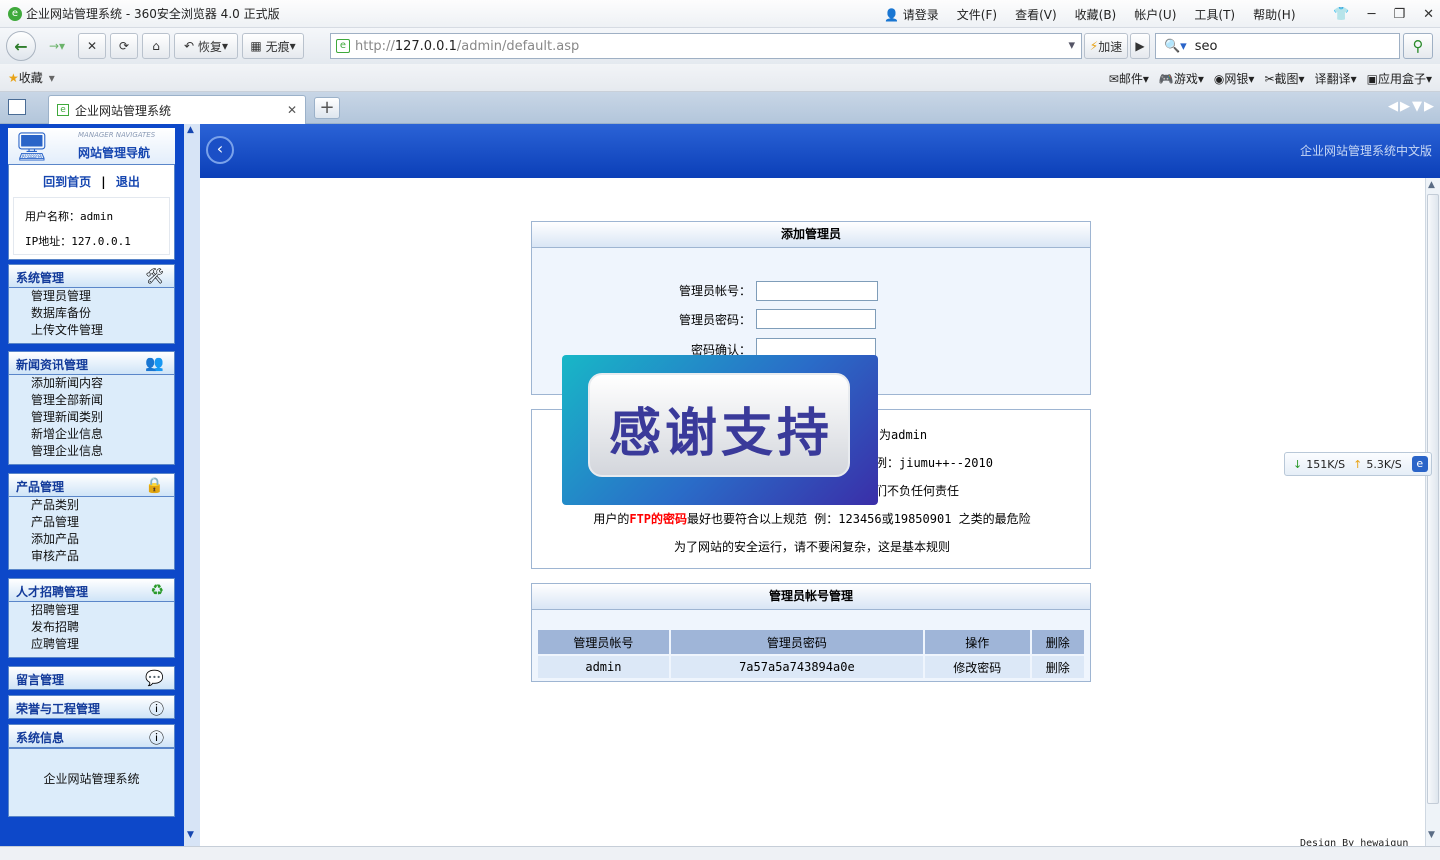 This screenshot has width=1440, height=860. What do you see at coordinates (1399, 78) in the screenshot?
I see `app-box-button: ▣应用盒子▾` at bounding box center [1399, 78].